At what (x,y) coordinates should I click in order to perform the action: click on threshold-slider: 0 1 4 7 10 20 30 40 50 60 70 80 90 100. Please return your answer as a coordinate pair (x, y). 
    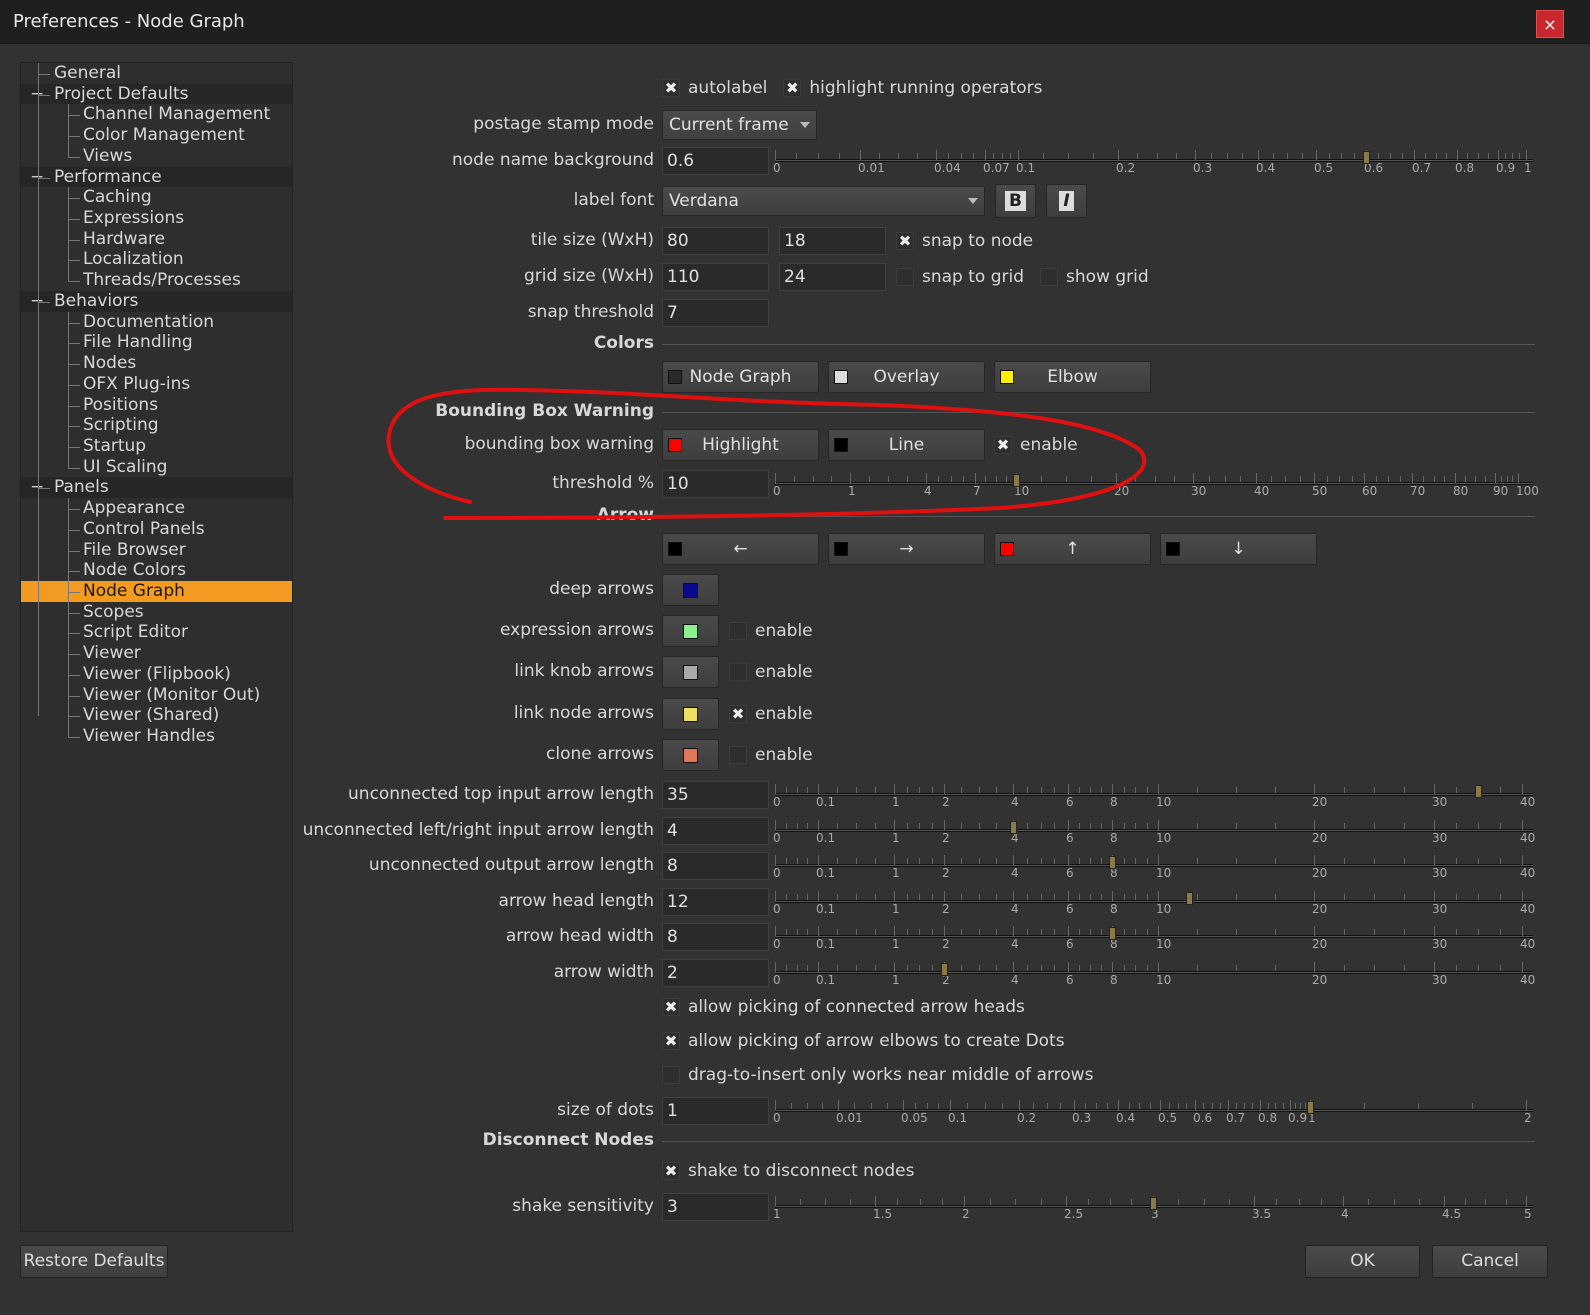
    Looking at the image, I should click on (1156, 485).